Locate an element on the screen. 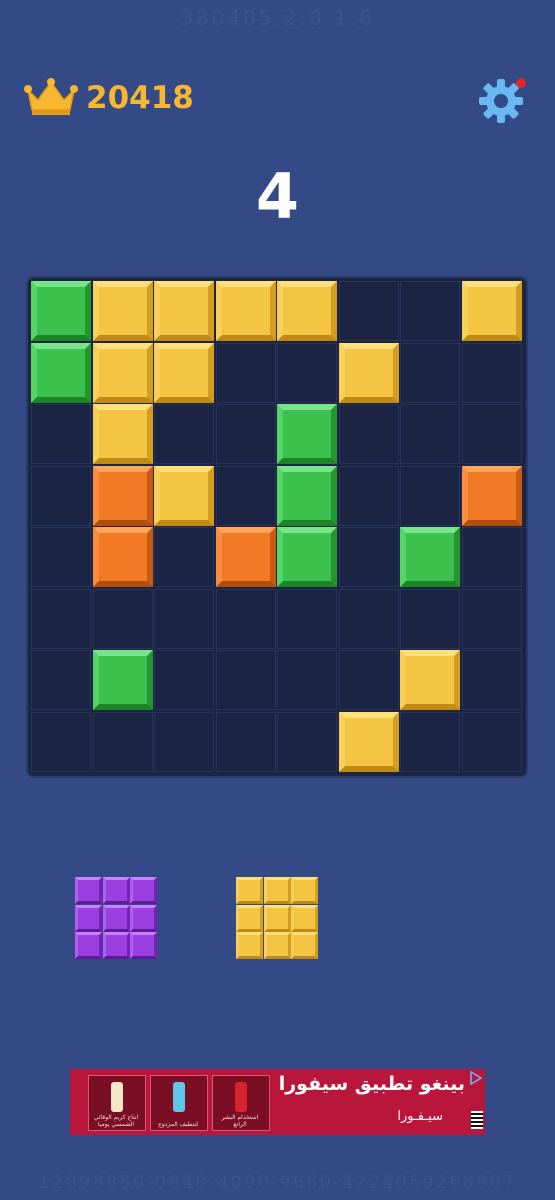 This screenshot has height=1200, width=555. ad-product-1: انتاج كريم الوقائي الشمسي يوميا is located at coordinates (117, 1103).